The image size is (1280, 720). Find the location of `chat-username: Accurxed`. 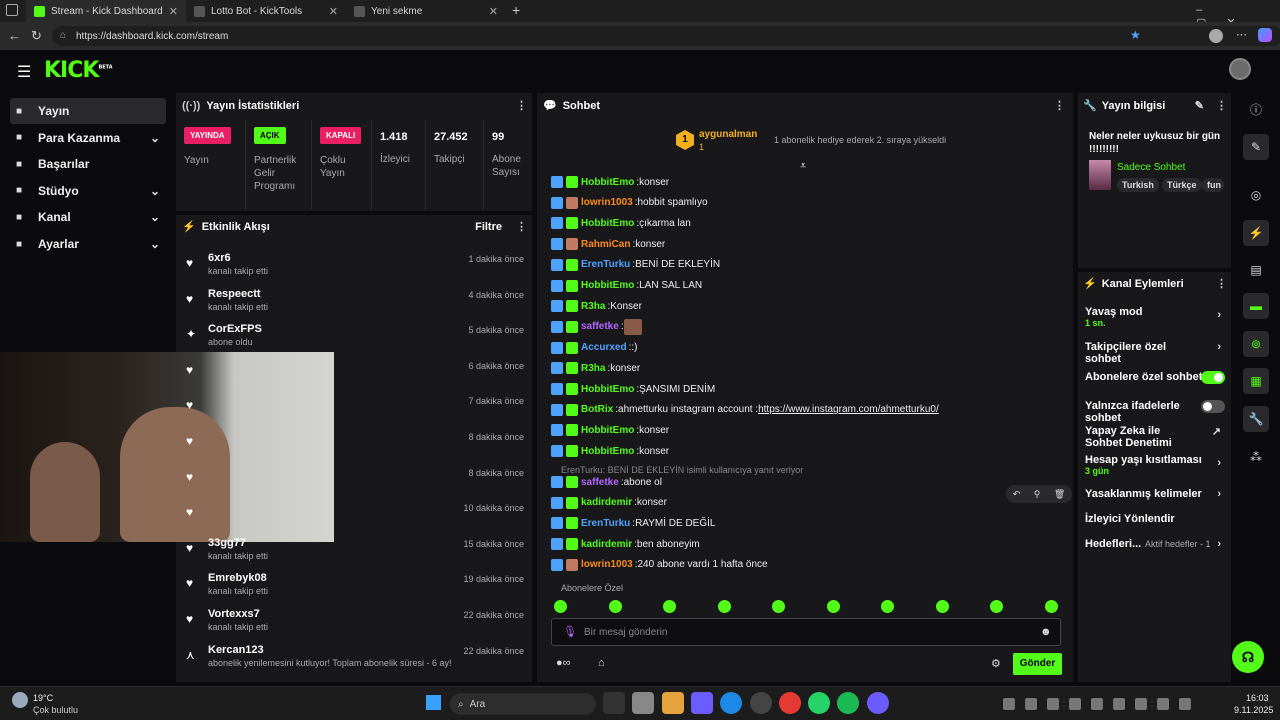

chat-username: Accurxed is located at coordinates (604, 347).